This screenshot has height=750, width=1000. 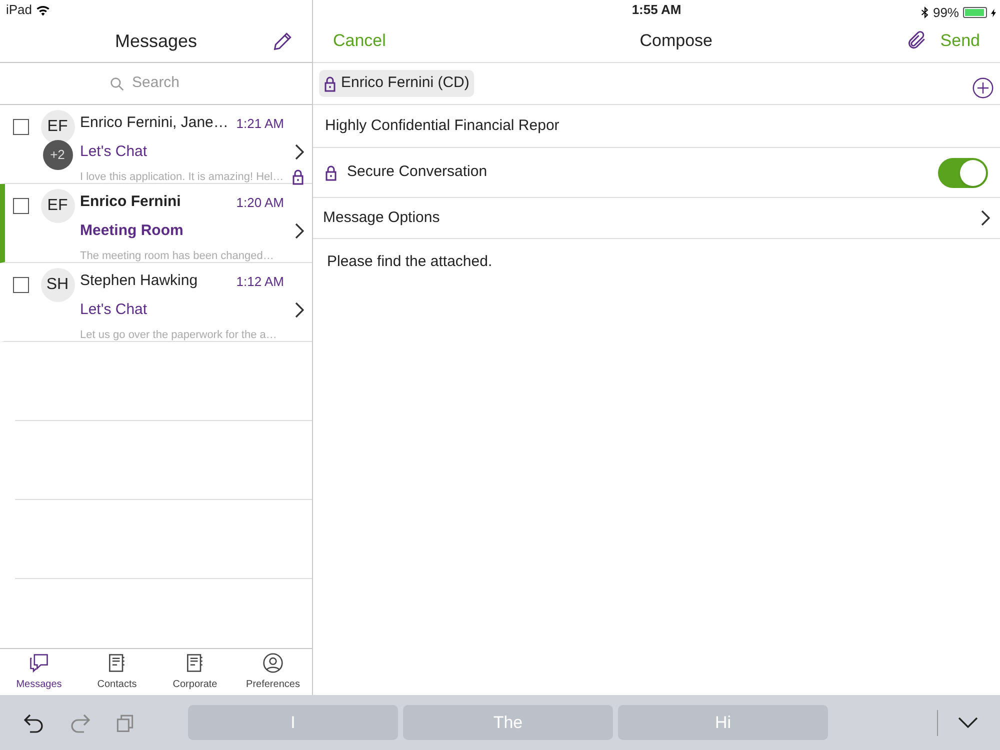 I want to click on pencil-icon, so click(x=283, y=41).